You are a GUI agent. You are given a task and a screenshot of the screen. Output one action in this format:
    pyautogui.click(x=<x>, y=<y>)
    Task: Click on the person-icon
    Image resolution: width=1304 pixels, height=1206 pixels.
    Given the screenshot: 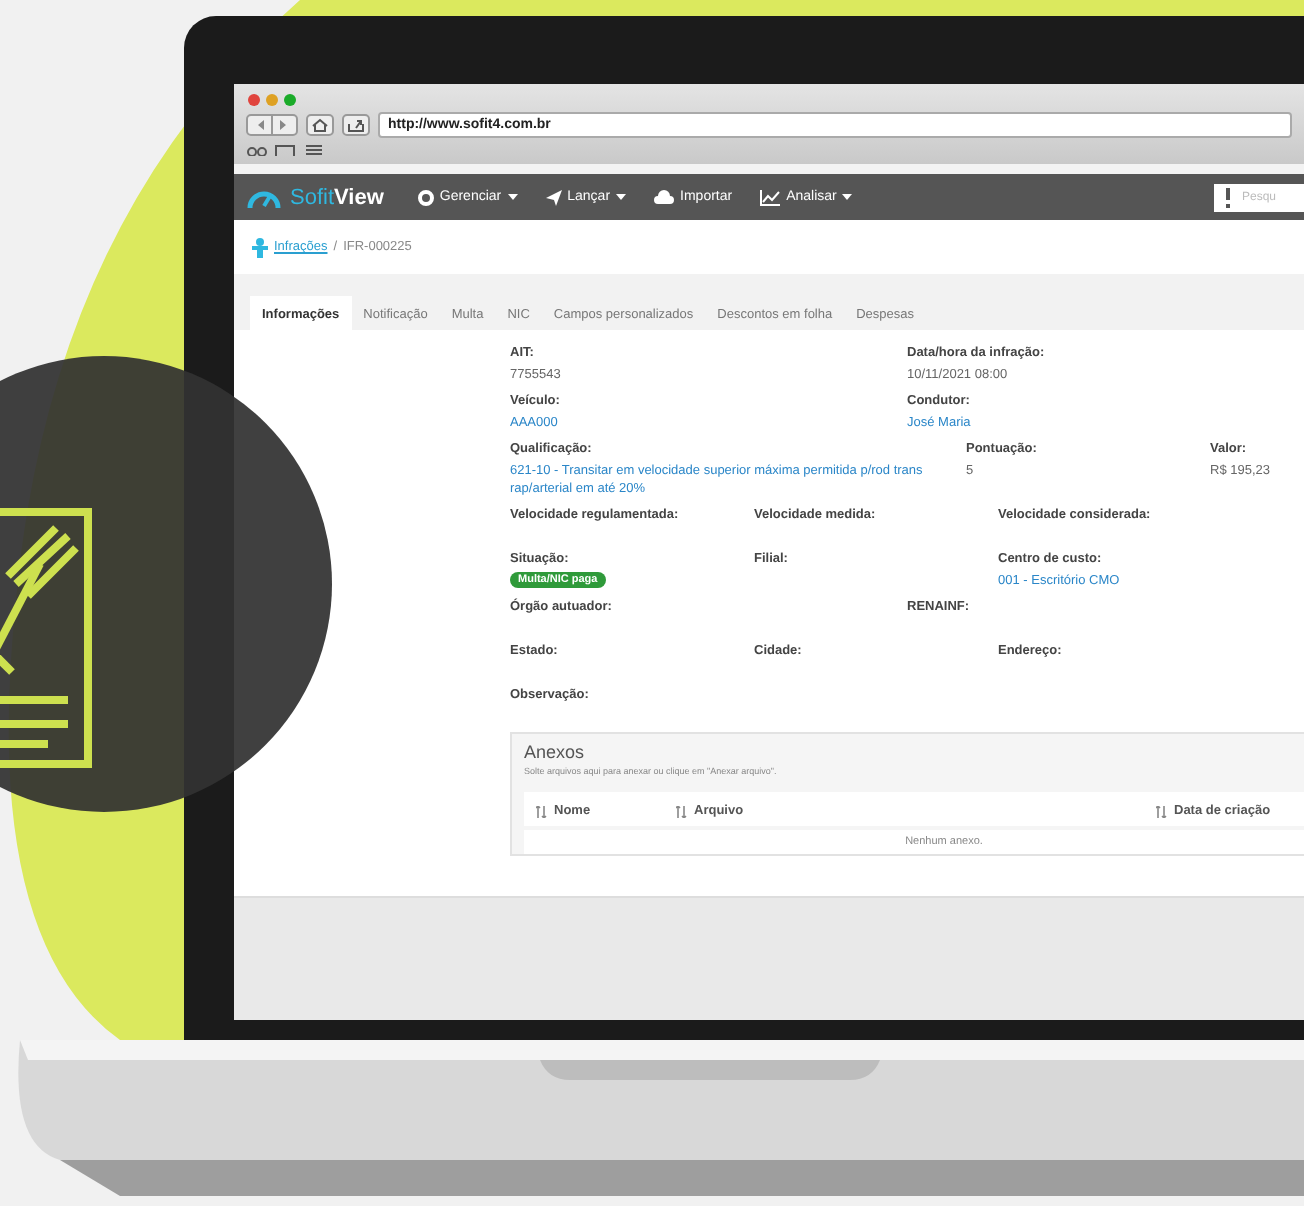 What is the action you would take?
    pyautogui.click(x=260, y=247)
    